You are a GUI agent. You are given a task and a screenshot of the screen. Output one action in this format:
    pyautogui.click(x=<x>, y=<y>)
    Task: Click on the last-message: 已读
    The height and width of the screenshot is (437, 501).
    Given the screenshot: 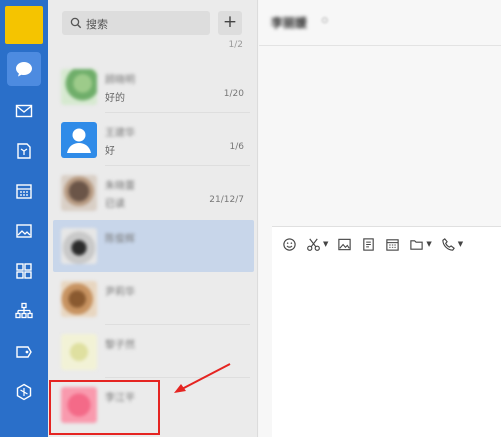 What is the action you would take?
    pyautogui.click(x=115, y=204)
    